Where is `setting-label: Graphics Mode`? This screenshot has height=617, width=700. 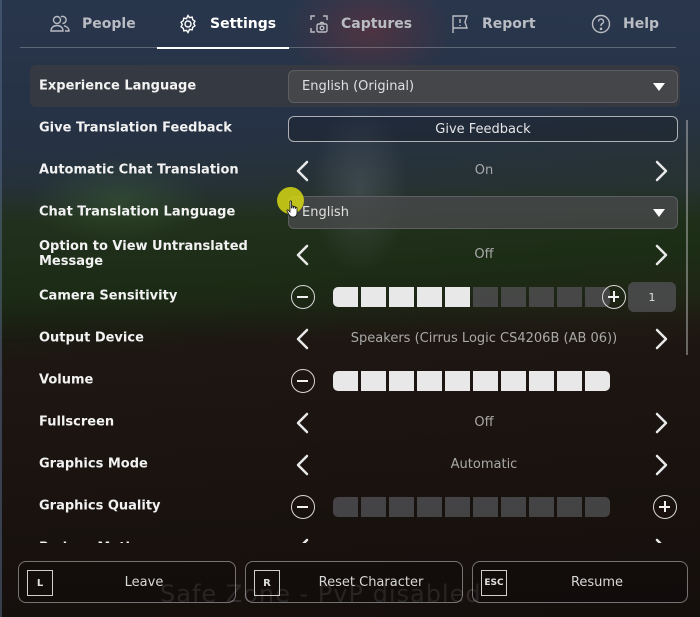 setting-label: Graphics Mode is located at coordinates (93, 464).